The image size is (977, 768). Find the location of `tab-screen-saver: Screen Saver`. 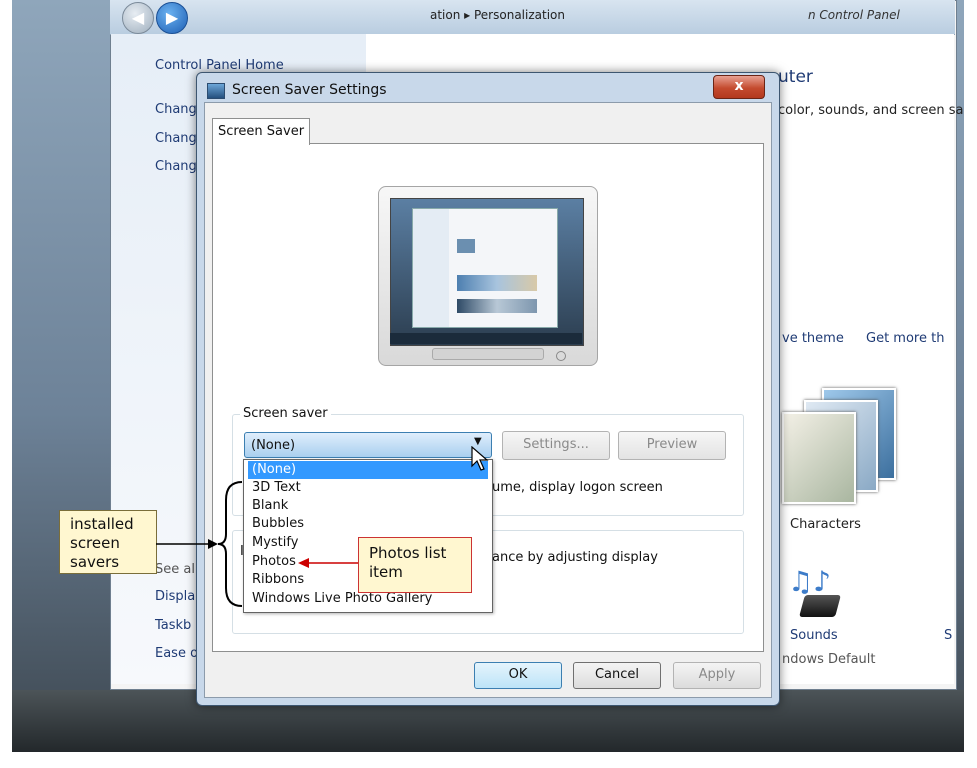

tab-screen-saver: Screen Saver is located at coordinates (261, 131).